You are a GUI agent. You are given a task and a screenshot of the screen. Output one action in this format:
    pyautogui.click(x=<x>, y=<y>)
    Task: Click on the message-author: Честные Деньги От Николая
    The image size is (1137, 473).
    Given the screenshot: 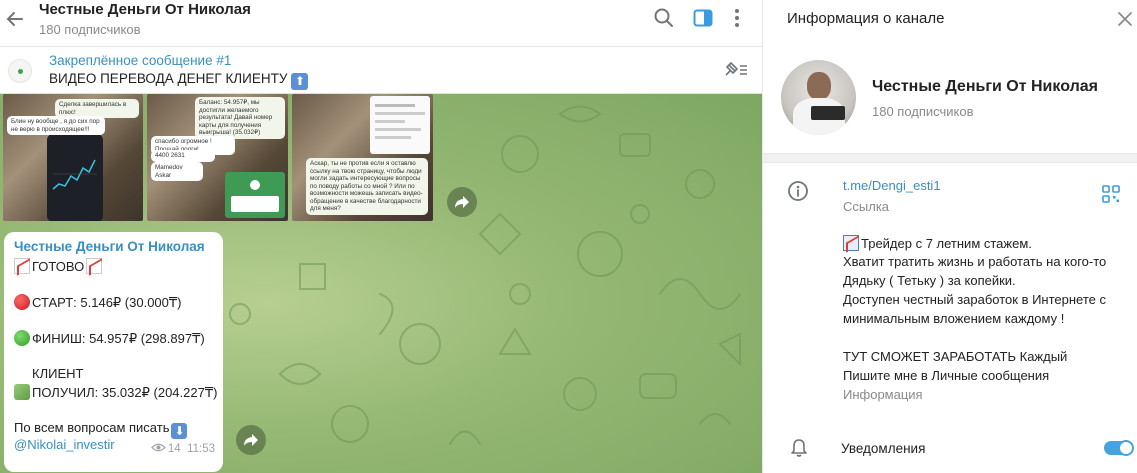 What is the action you would take?
    pyautogui.click(x=109, y=246)
    